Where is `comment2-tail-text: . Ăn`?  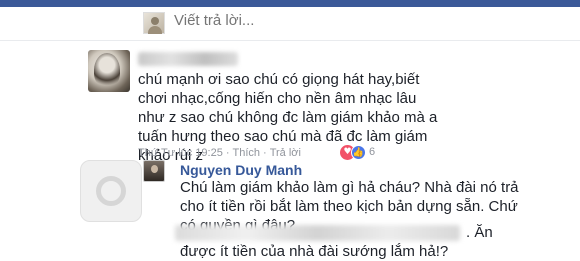 comment2-tail-text: . Ăn is located at coordinates (479, 232).